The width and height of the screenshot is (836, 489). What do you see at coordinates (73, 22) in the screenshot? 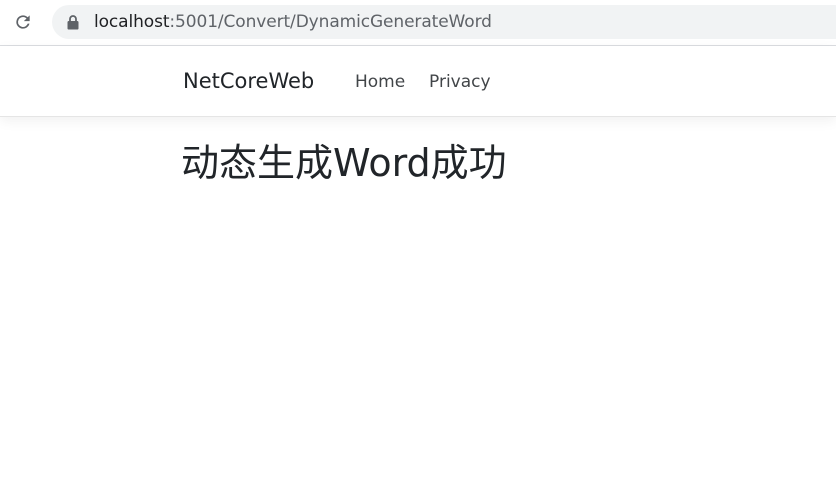
I see `lock-icon` at bounding box center [73, 22].